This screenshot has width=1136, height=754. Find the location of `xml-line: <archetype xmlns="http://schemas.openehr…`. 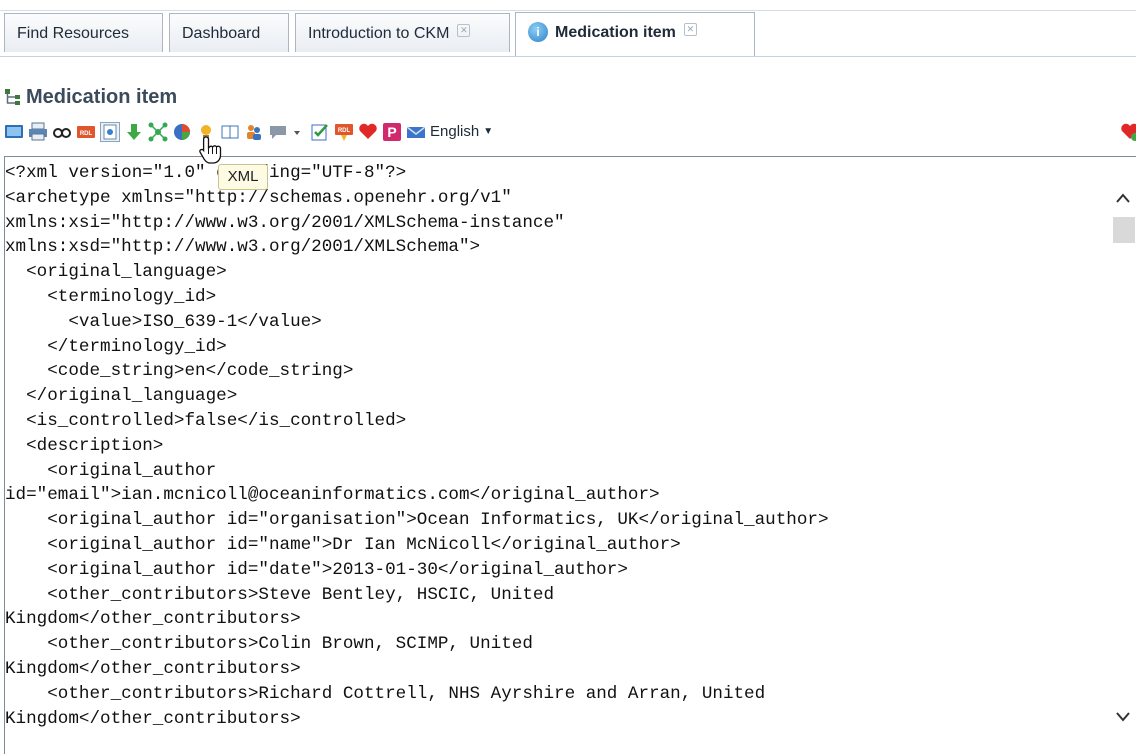

xml-line: <archetype xmlns="http://schemas.openehr… is located at coordinates (258, 197).